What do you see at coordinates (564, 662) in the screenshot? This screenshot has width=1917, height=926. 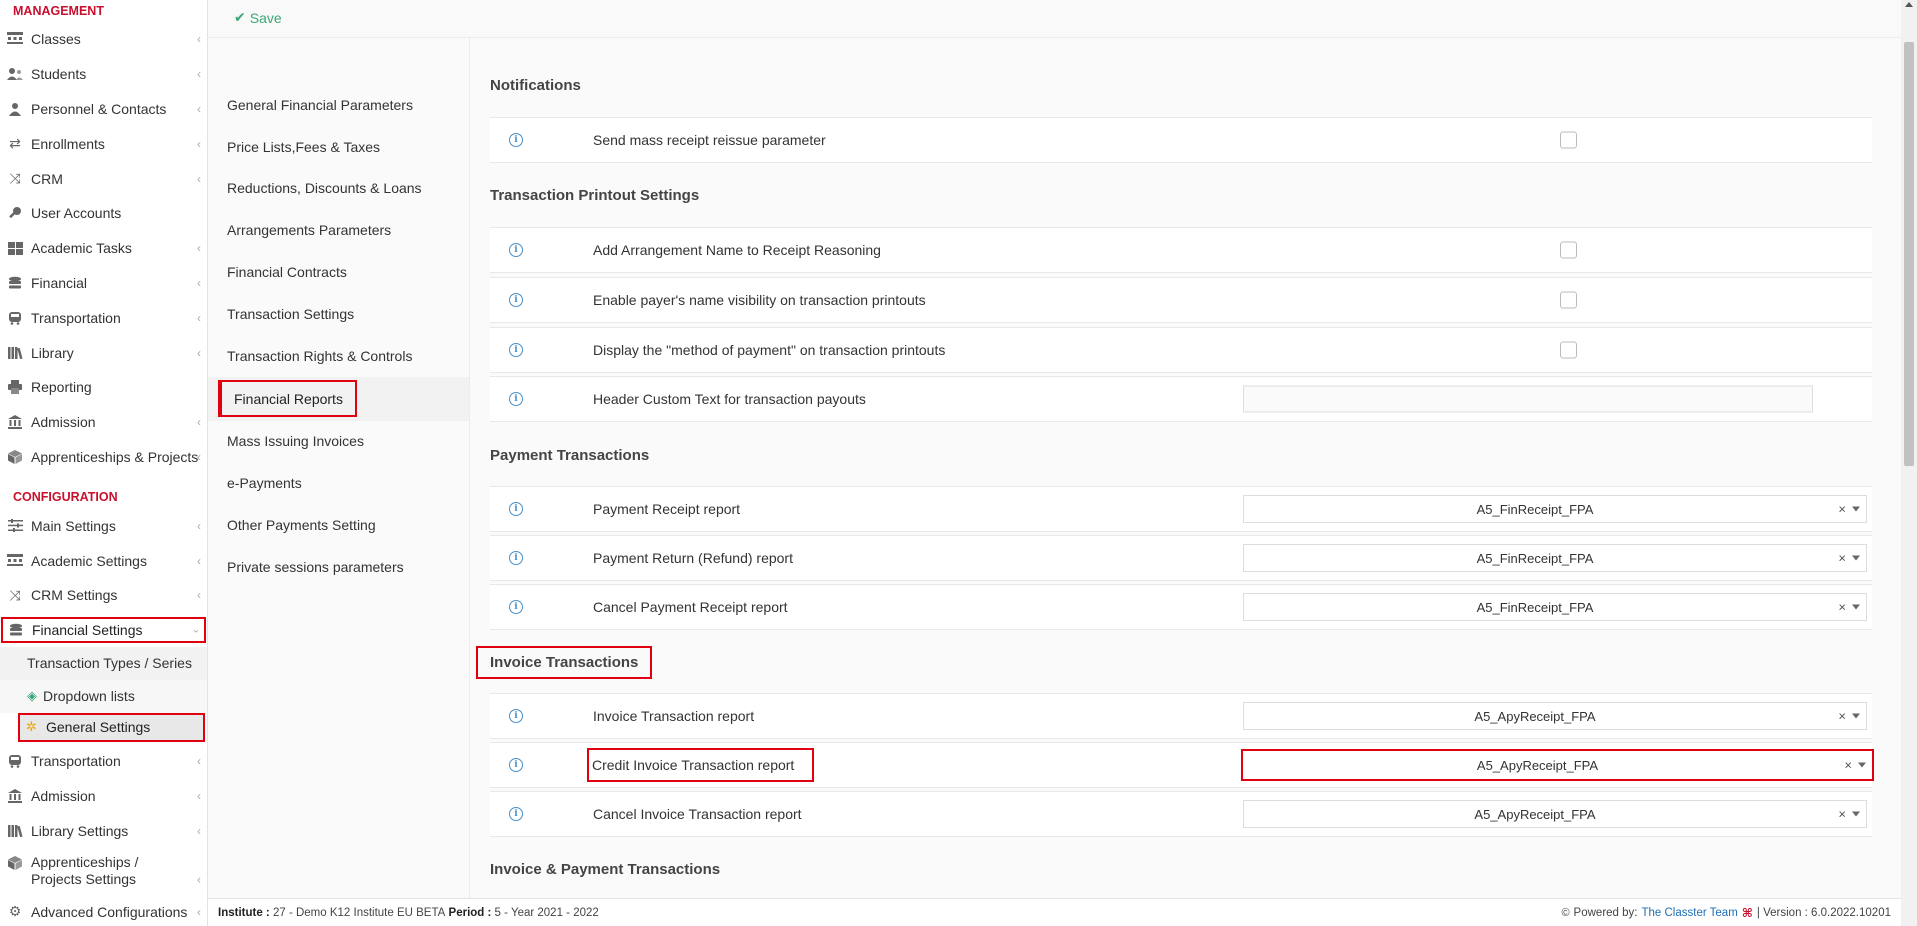 I see `section-title-invoice: Invoice Transactions` at bounding box center [564, 662].